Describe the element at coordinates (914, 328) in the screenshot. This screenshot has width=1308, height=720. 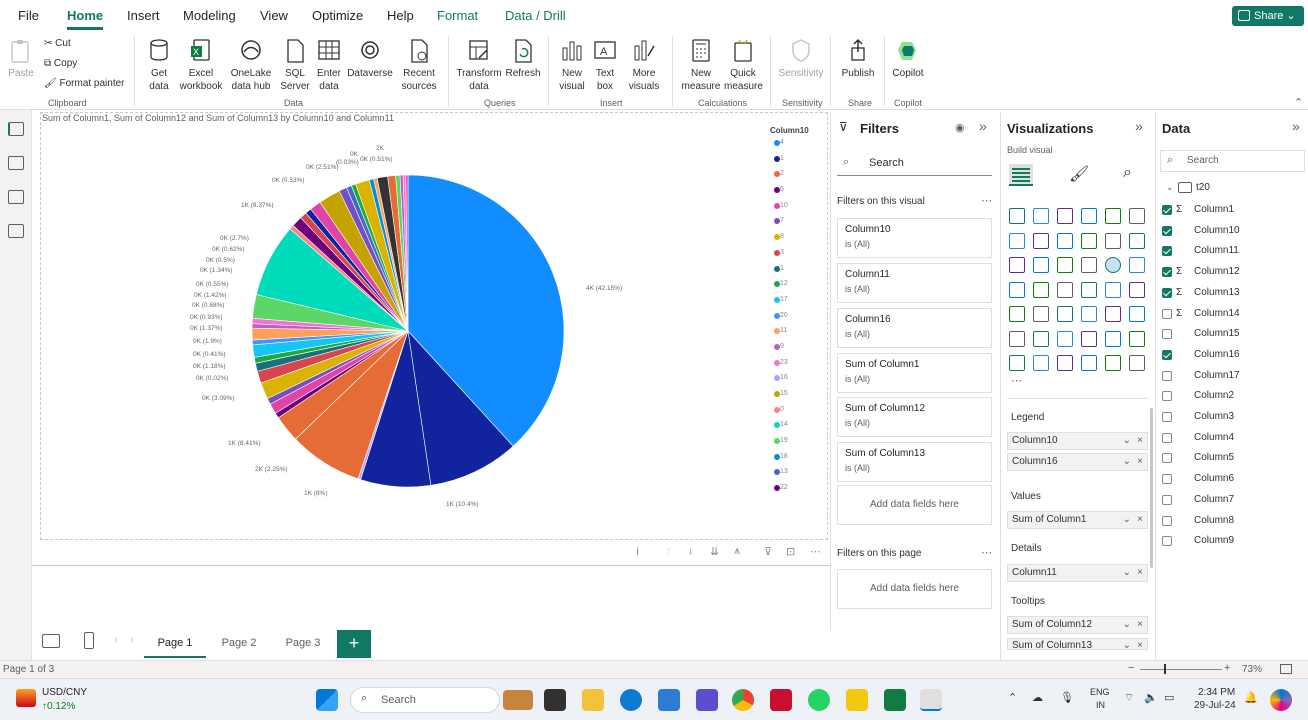
I see `filter-card-column16: Column16 is (All)` at that location.